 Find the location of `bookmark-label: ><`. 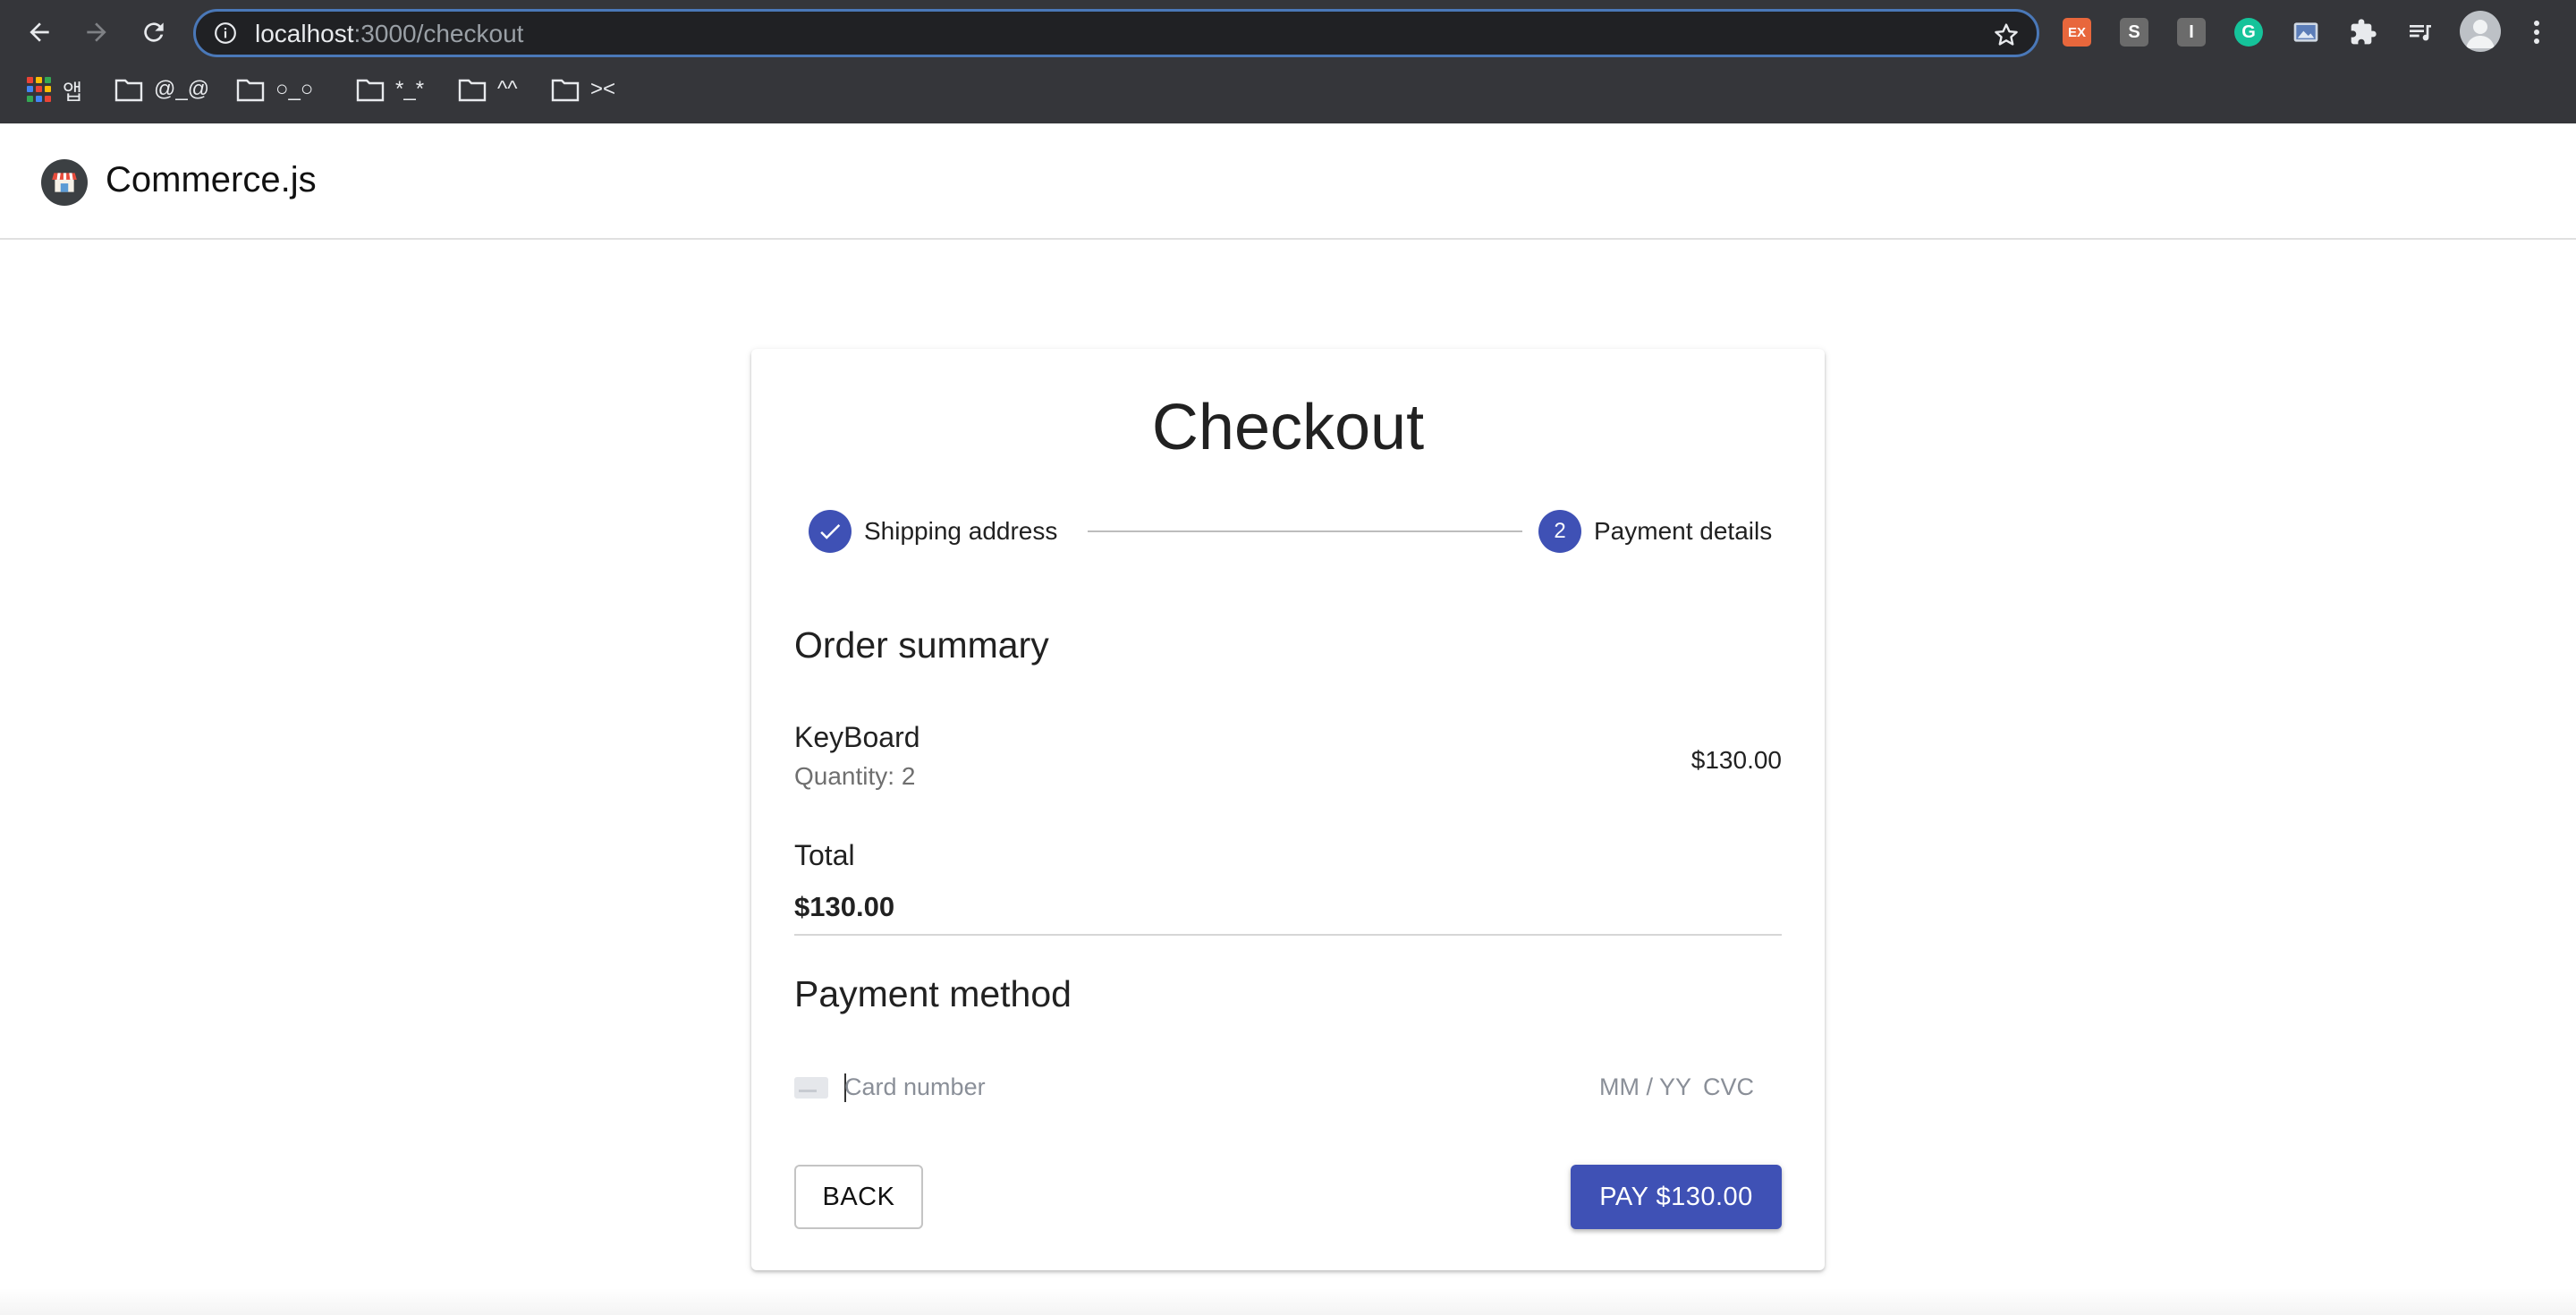

bookmark-label: >< is located at coordinates (603, 89).